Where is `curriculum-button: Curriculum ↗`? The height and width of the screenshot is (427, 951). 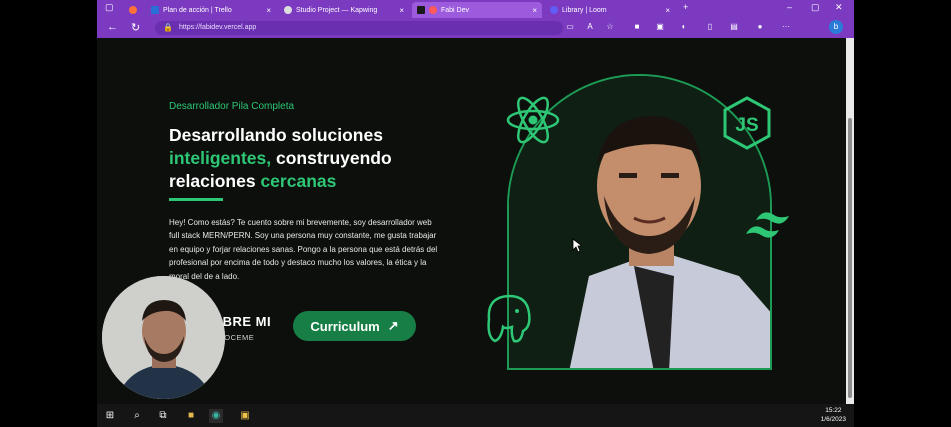
curriculum-button: Curriculum ↗ is located at coordinates (354, 326).